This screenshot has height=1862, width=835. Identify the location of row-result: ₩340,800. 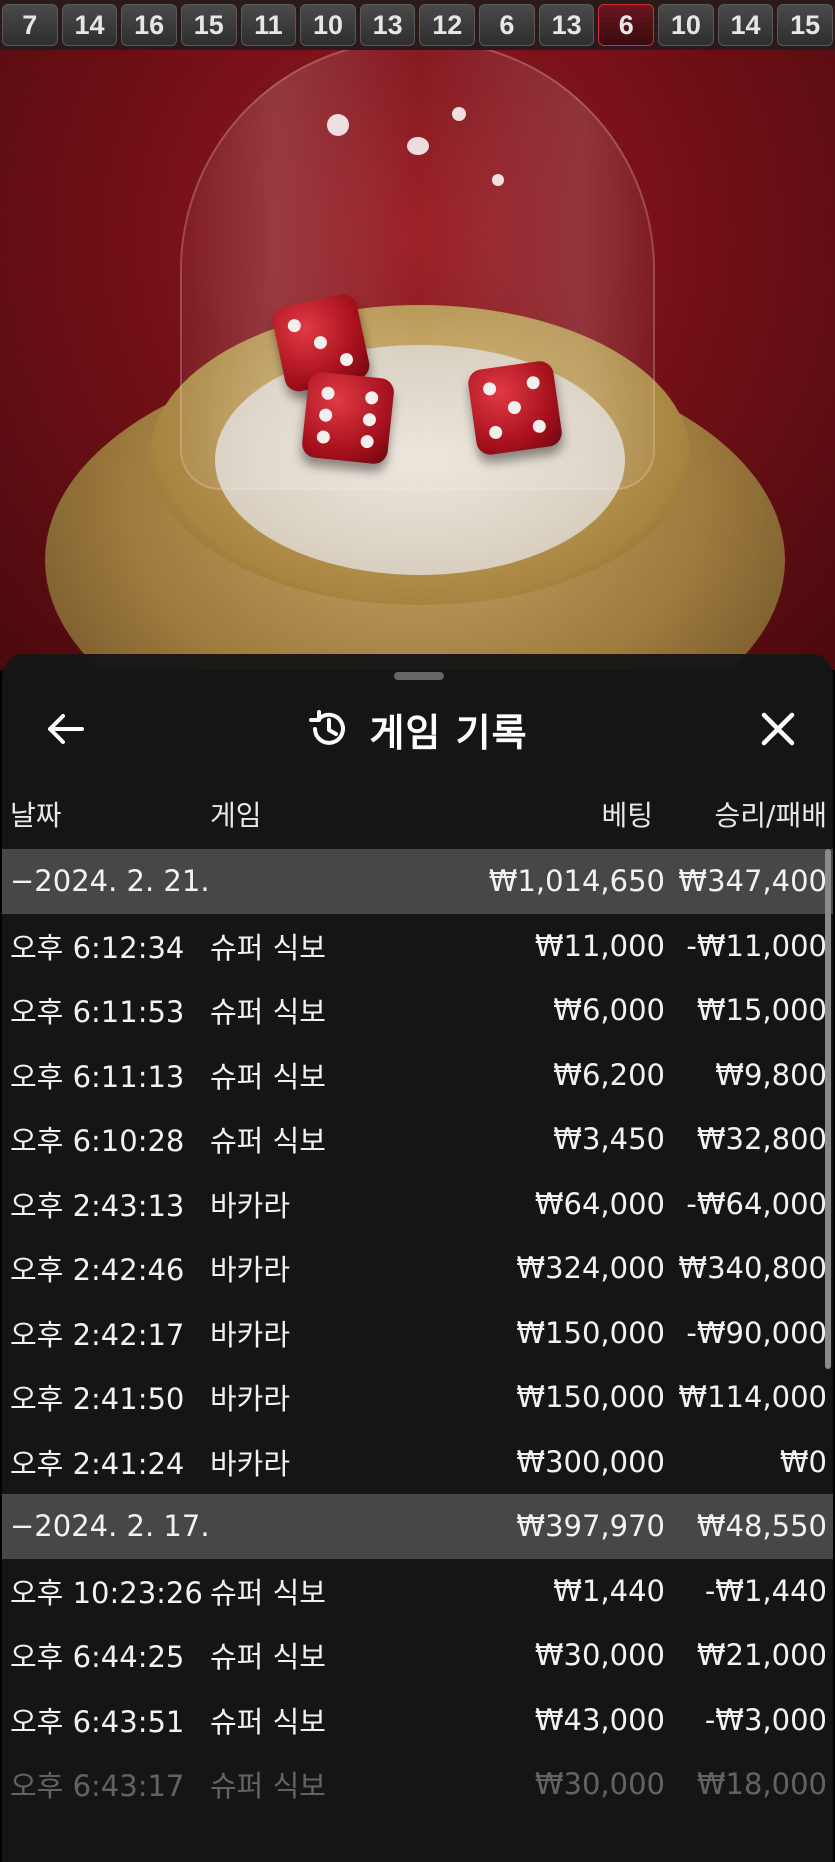
(752, 1268).